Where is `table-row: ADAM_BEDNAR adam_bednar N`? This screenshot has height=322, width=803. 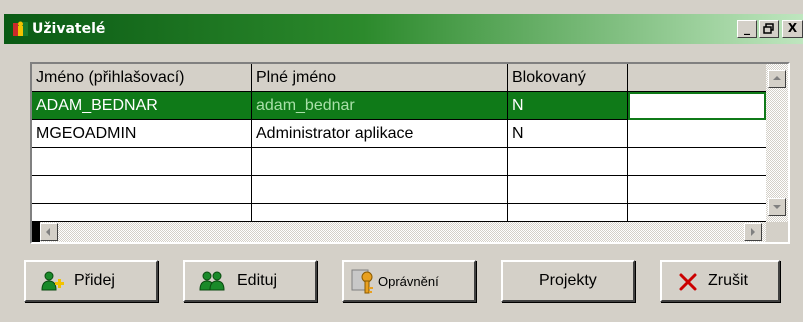 table-row: ADAM_BEDNAR adam_bednar N is located at coordinates (399, 106).